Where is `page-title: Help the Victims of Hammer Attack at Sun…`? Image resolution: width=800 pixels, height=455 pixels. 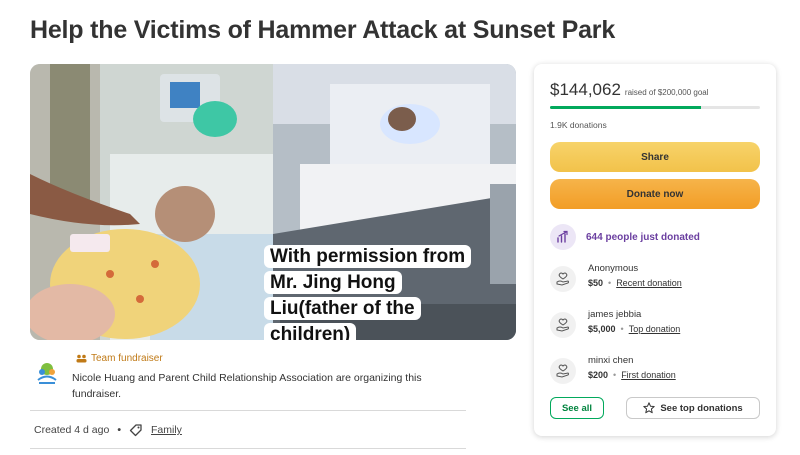
page-title: Help the Victims of Hammer Attack at Sun… is located at coordinates (323, 30).